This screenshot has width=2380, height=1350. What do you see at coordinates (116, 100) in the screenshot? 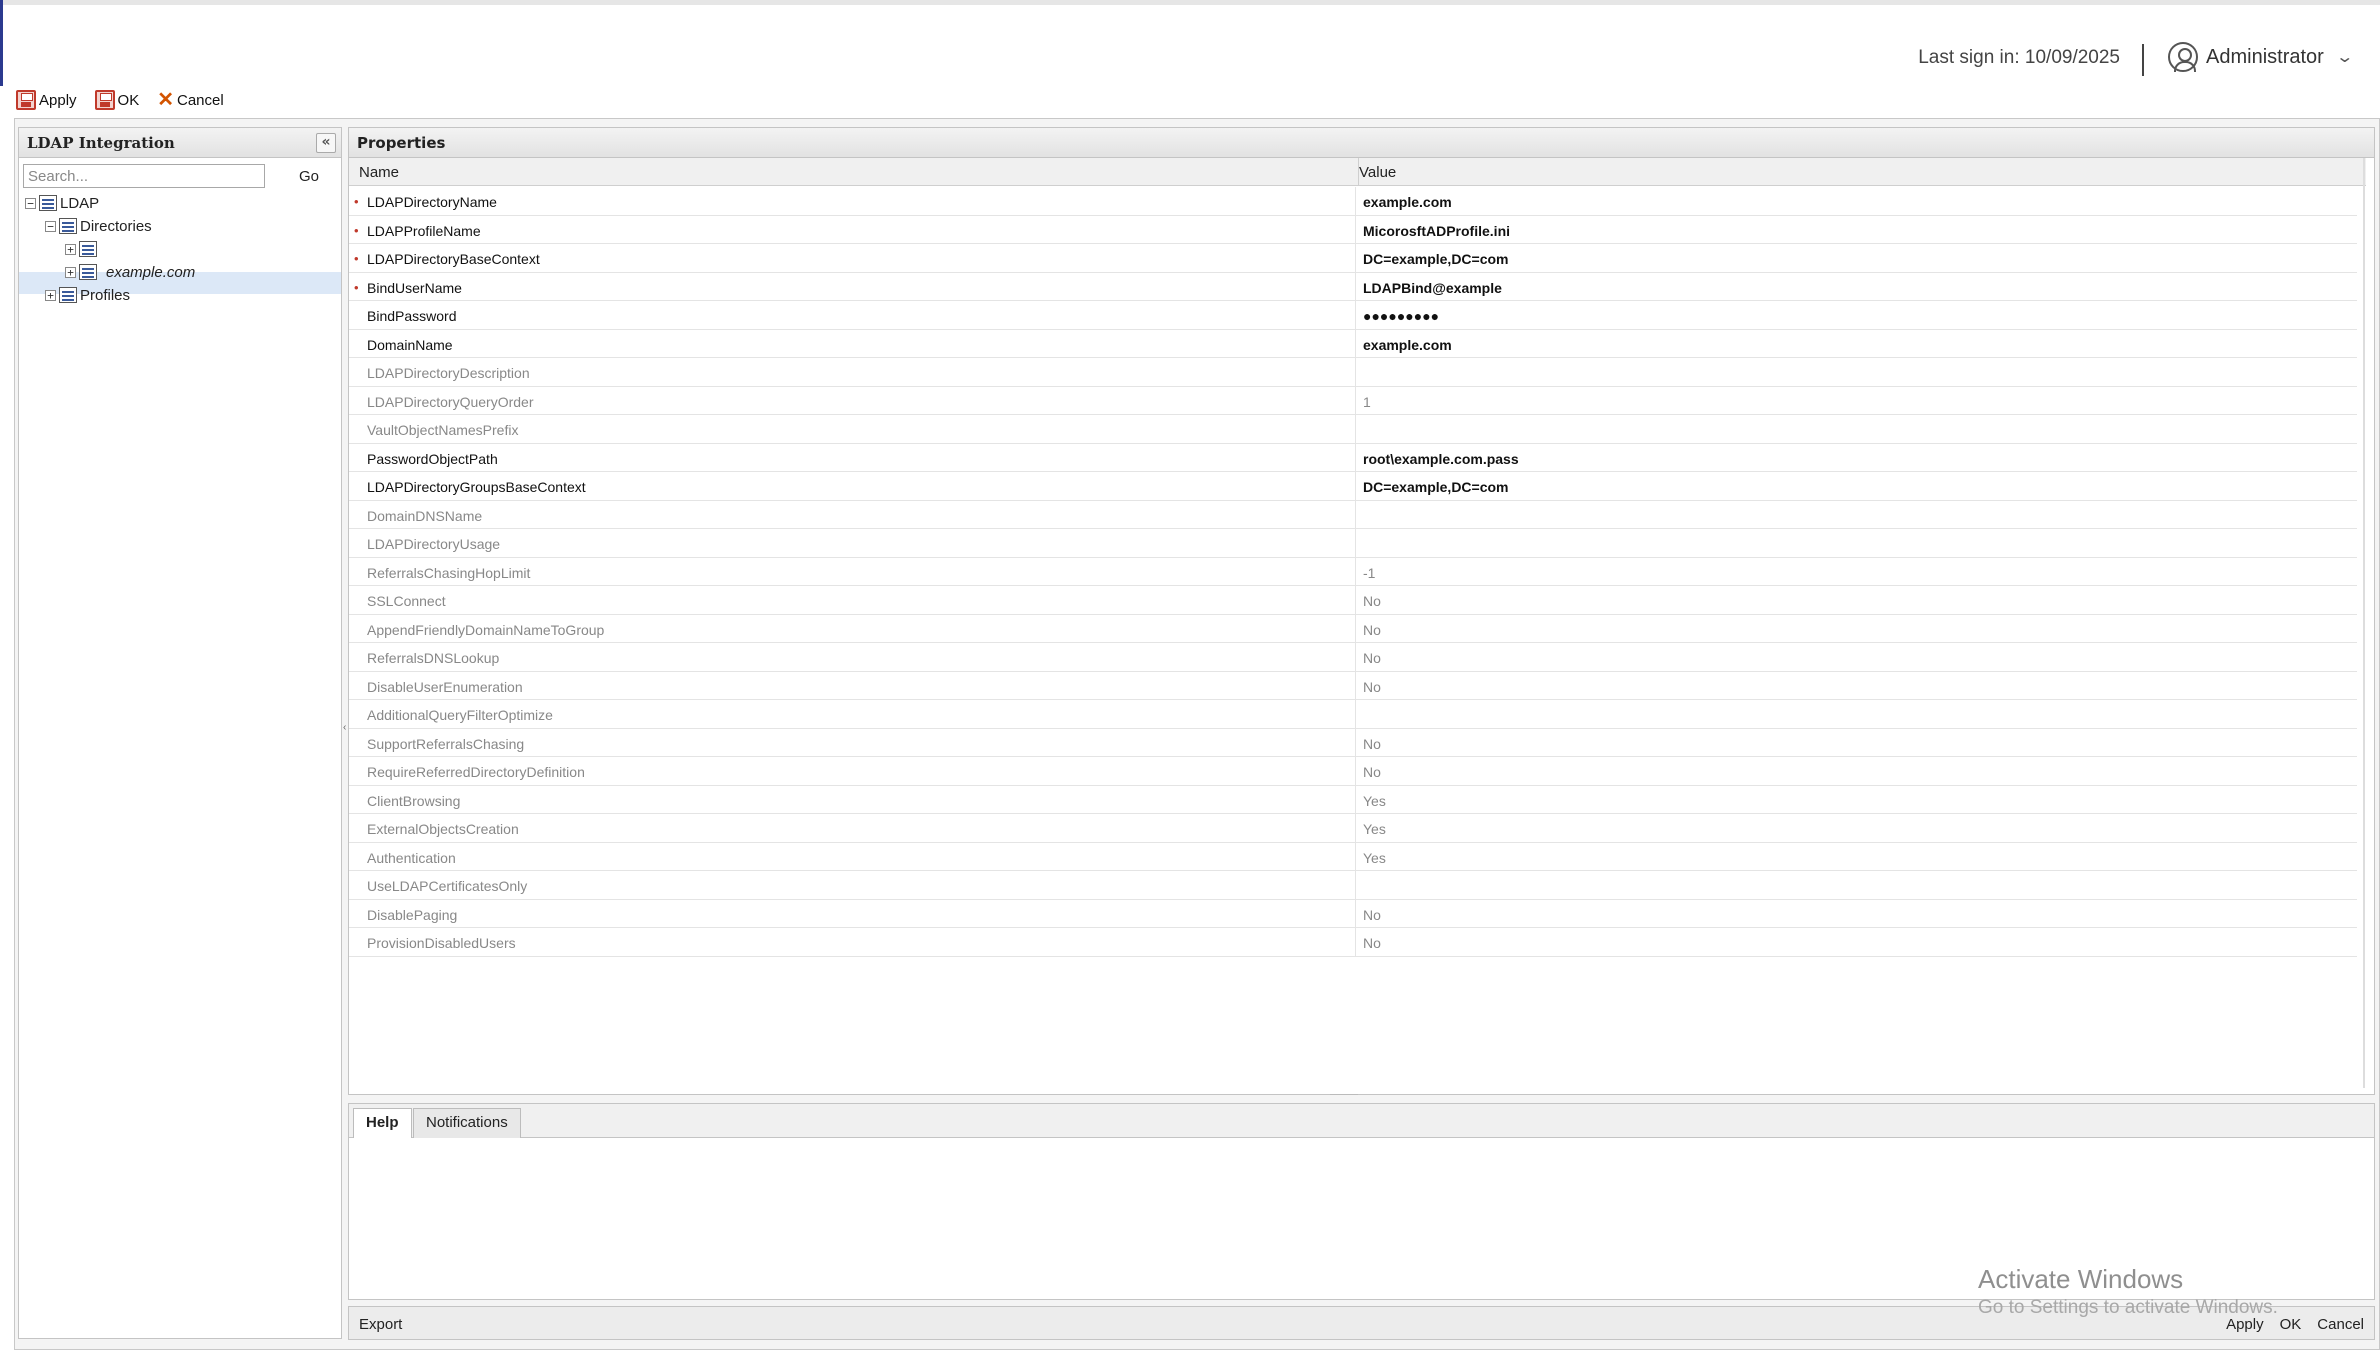
I see `ok-button: OK` at bounding box center [116, 100].